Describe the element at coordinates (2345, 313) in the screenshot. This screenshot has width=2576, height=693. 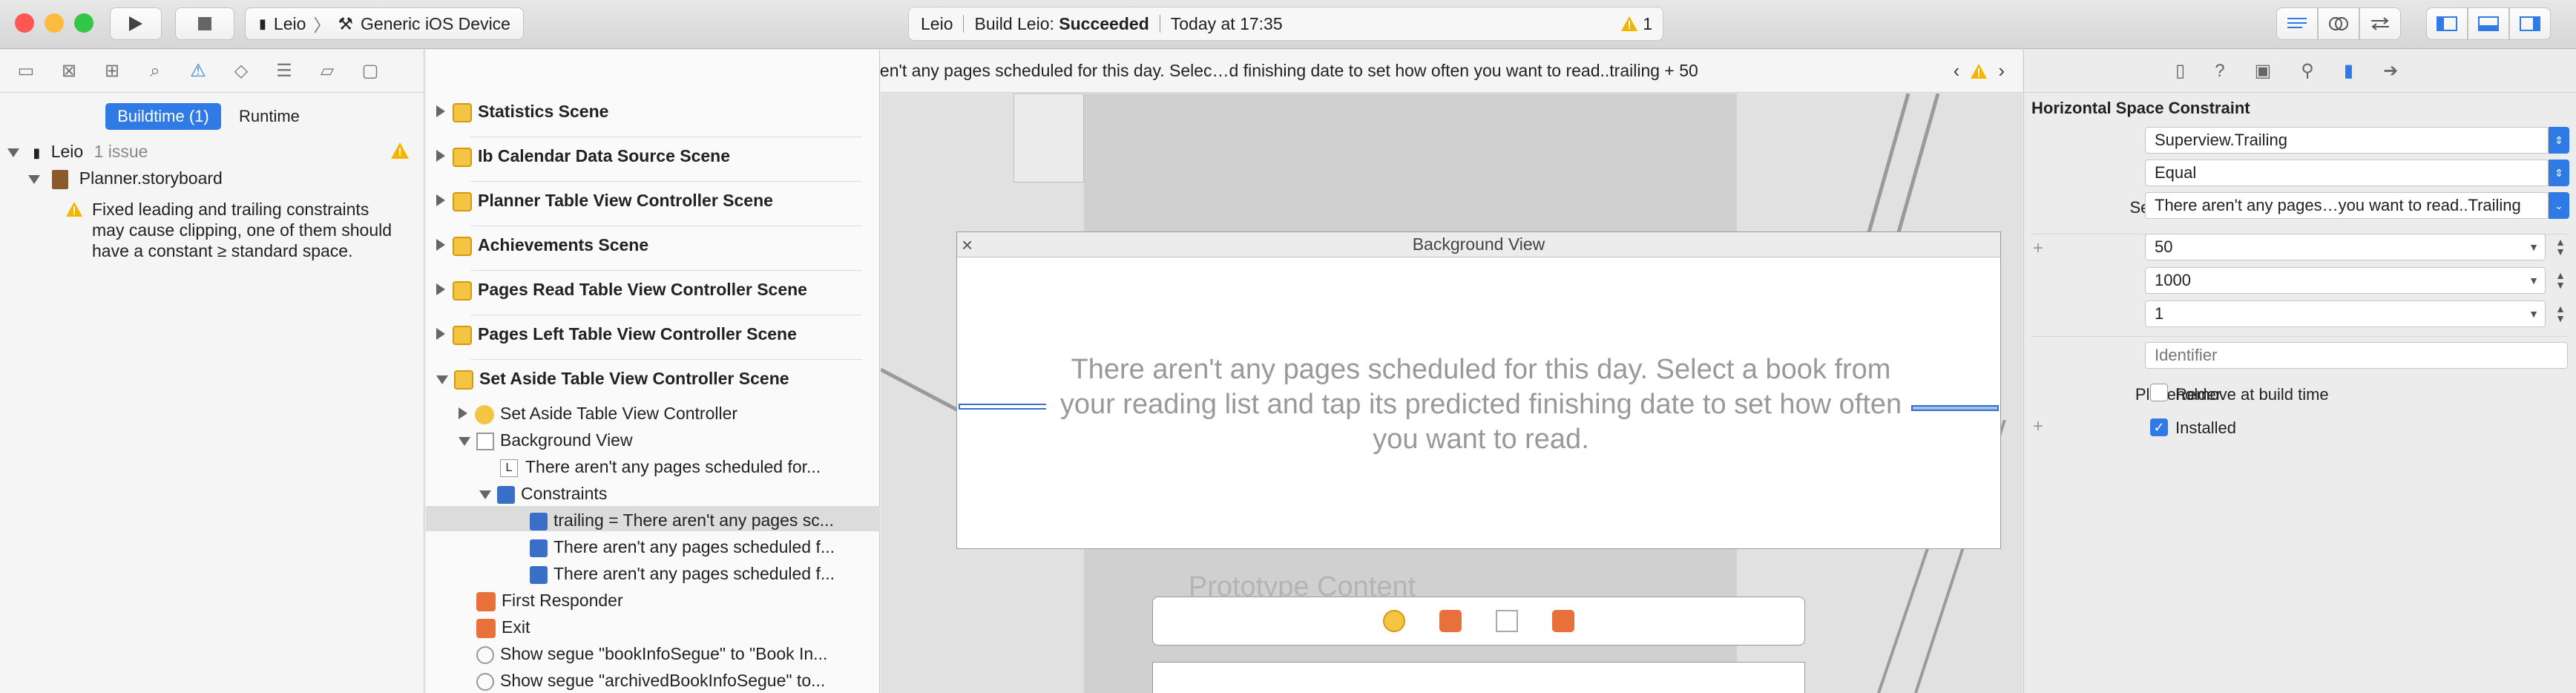
I see `multiplier-field: 1 ▼` at that location.